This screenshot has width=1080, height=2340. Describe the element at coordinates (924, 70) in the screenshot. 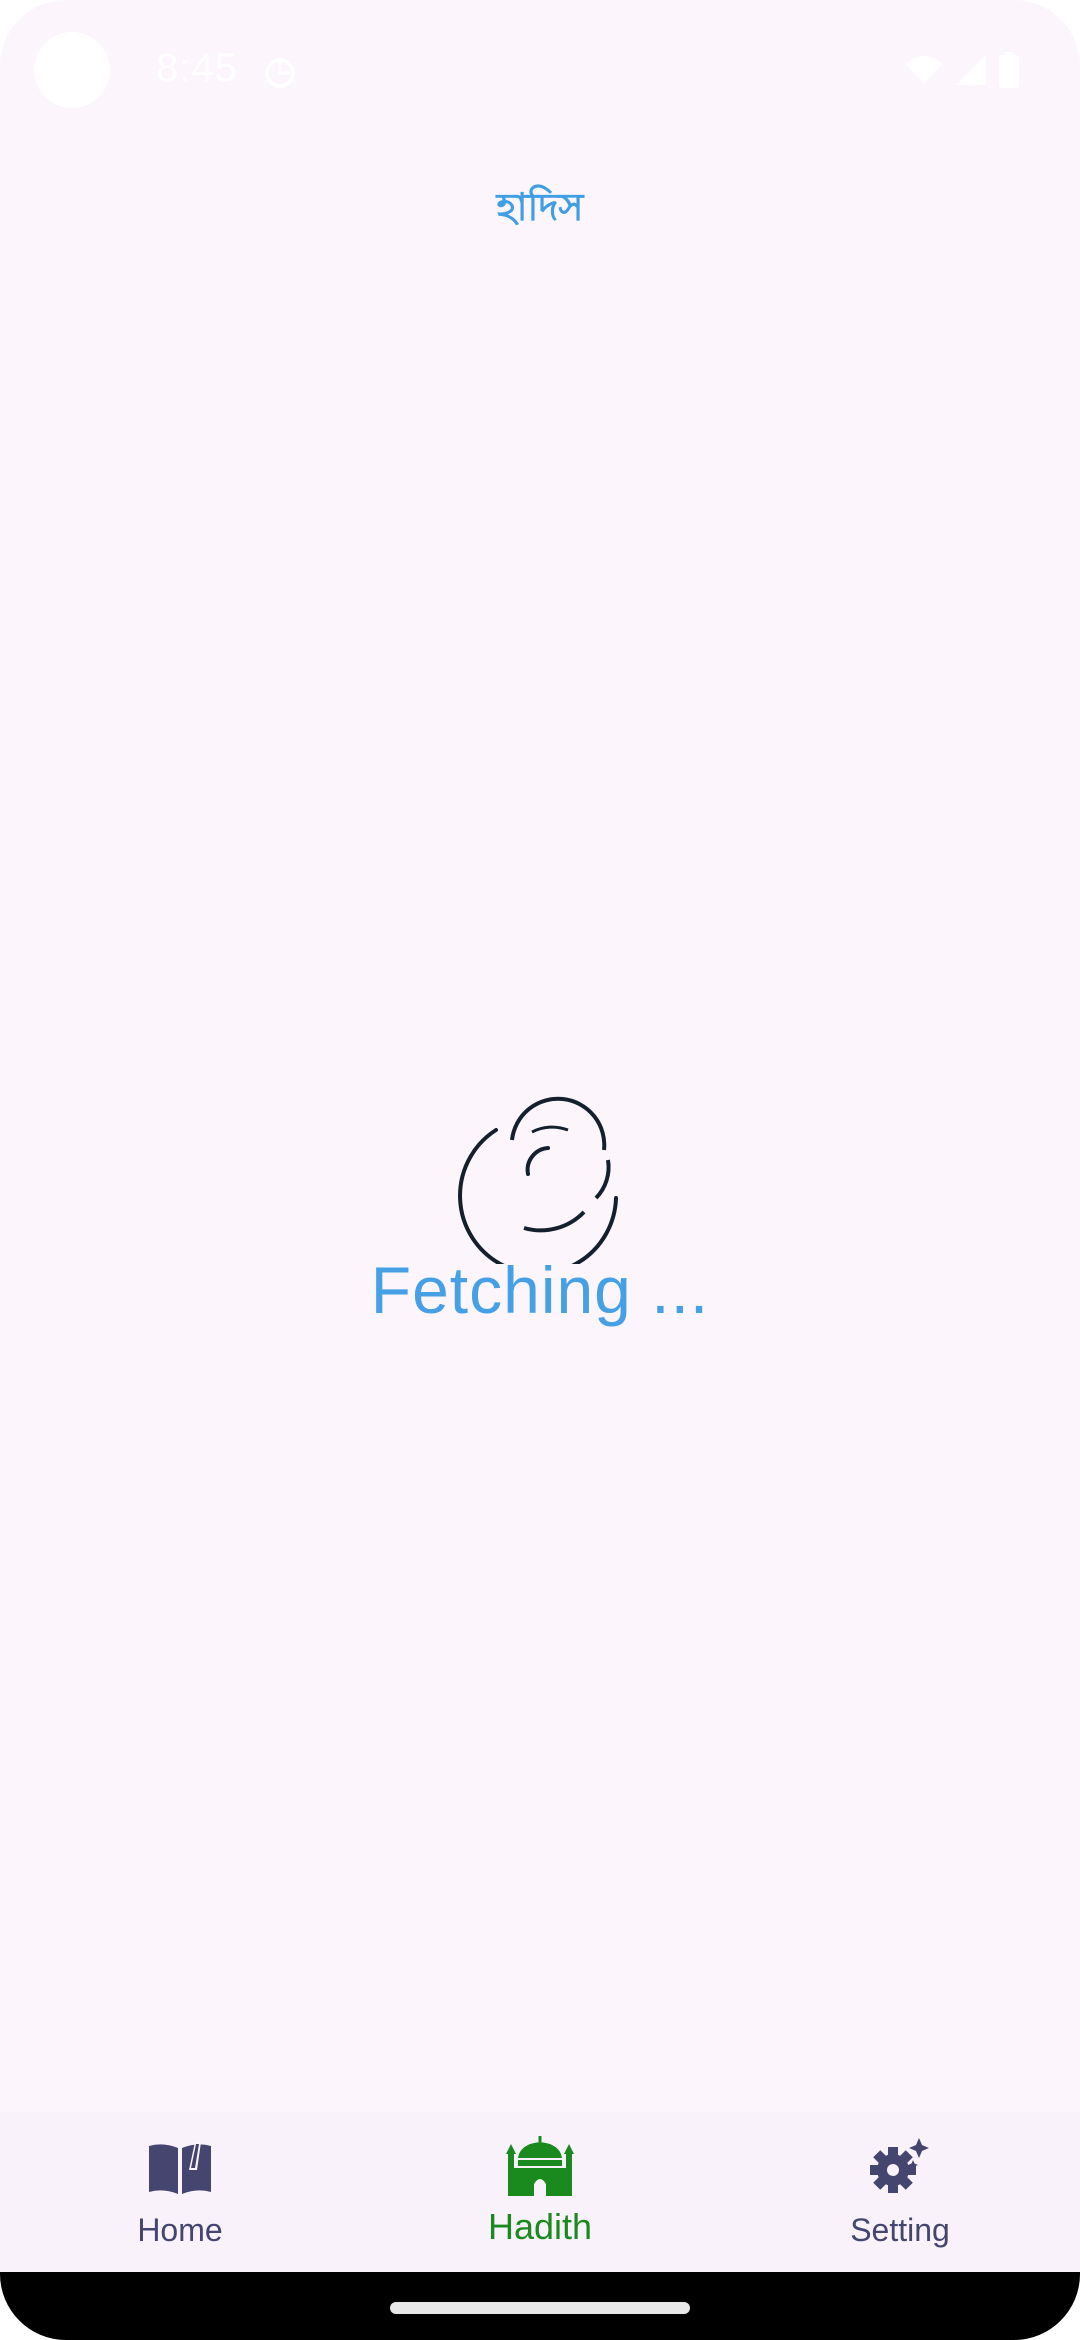

I see `wifi-icon` at that location.